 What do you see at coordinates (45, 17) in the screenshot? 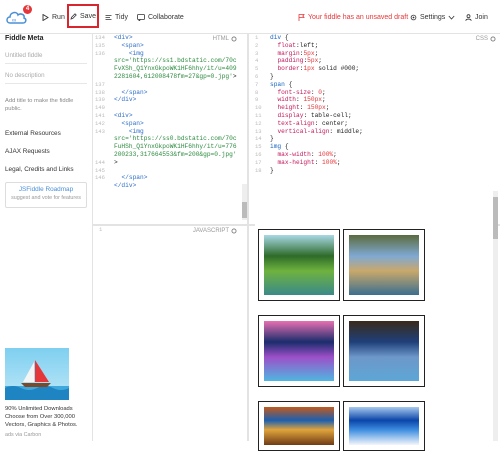
I see `play-icon` at bounding box center [45, 17].